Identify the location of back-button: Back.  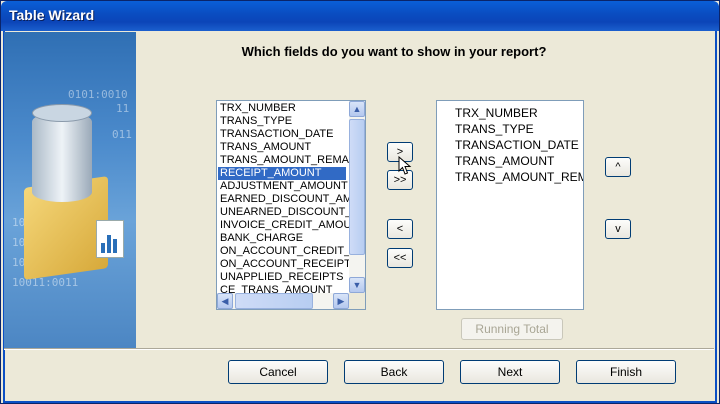
(394, 372).